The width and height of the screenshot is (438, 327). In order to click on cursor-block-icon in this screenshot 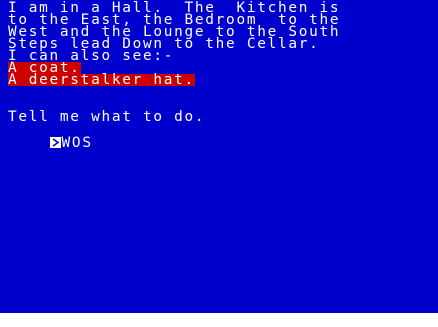, I will do `click(55, 142)`.